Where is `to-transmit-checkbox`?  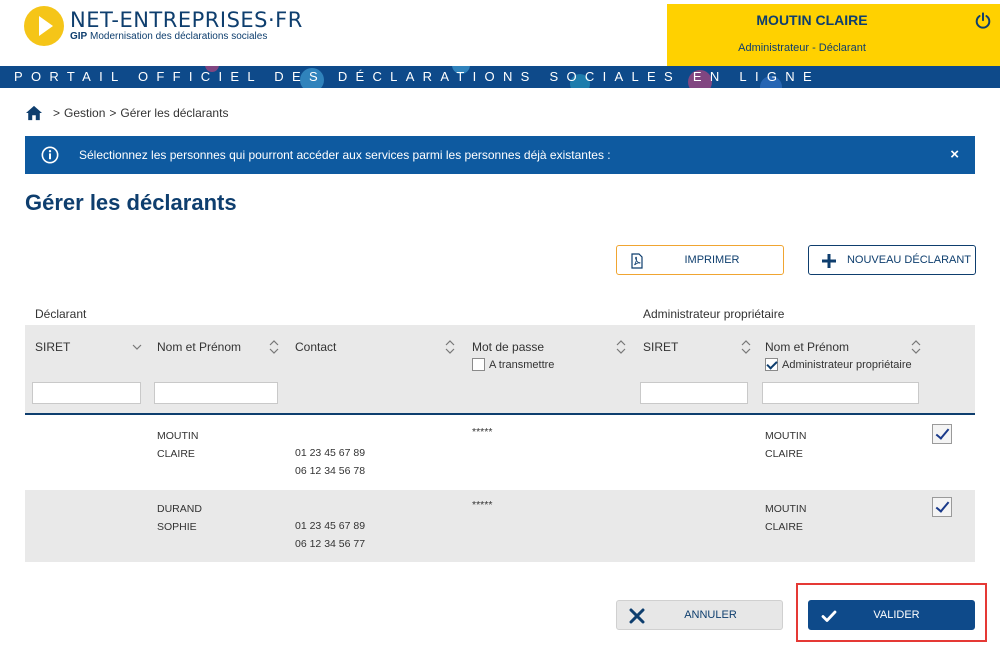
to-transmit-checkbox is located at coordinates (478, 364).